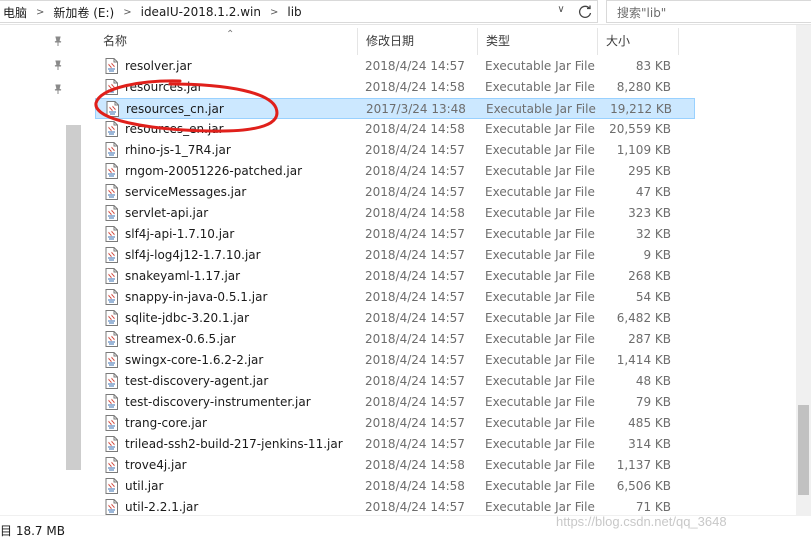  Describe the element at coordinates (234, 444) in the screenshot. I see `file-name: trilead-ssh2-build-217-jenkins-11.jar` at that location.